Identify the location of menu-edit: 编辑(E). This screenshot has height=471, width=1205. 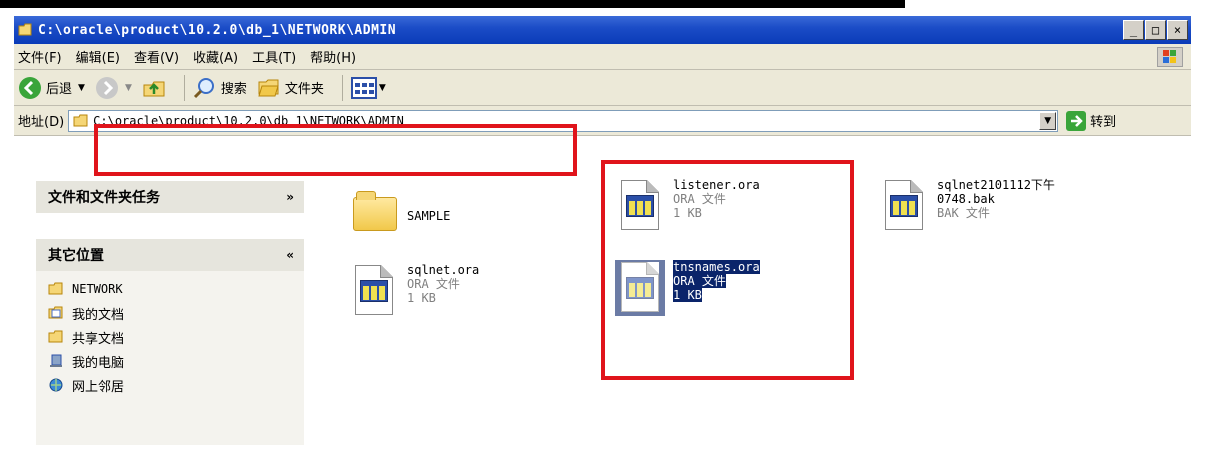
(98, 56).